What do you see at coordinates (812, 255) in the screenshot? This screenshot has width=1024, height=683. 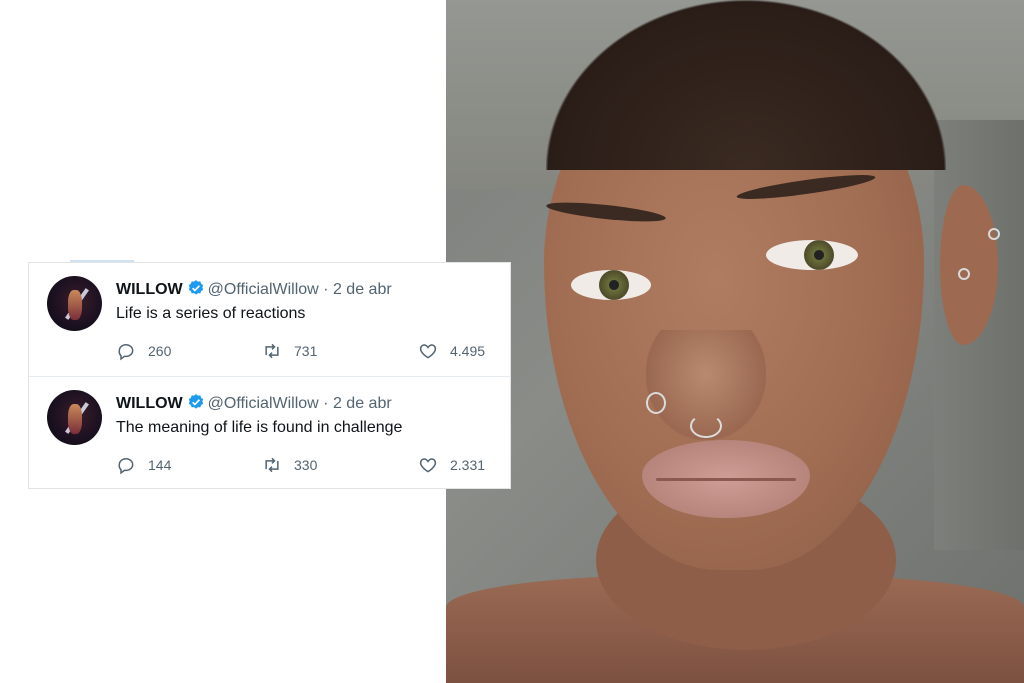 I see `right-eye` at bounding box center [812, 255].